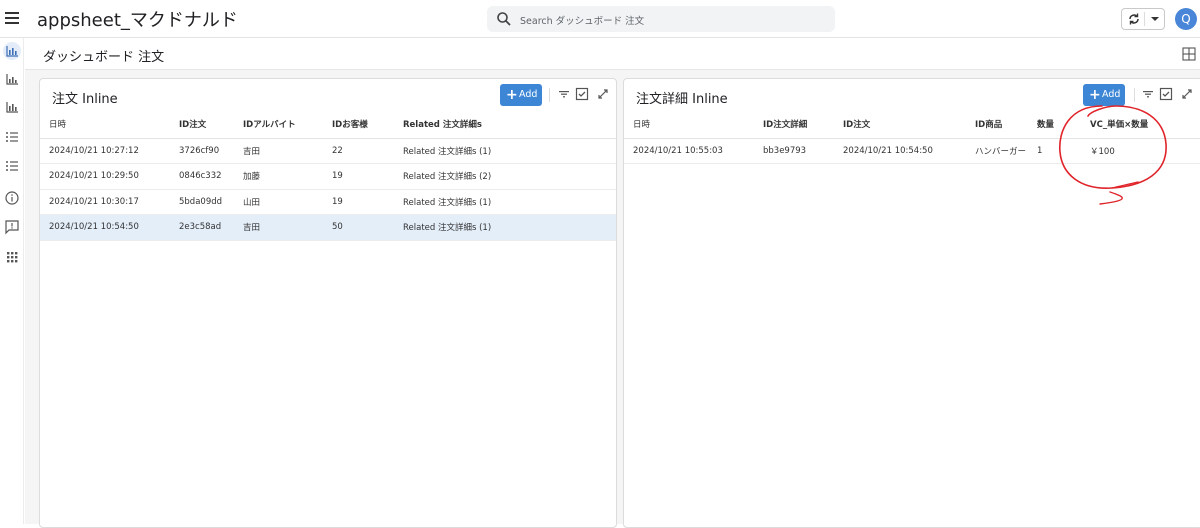 The width and height of the screenshot is (1200, 528). I want to click on menu-icon, so click(12, 19).